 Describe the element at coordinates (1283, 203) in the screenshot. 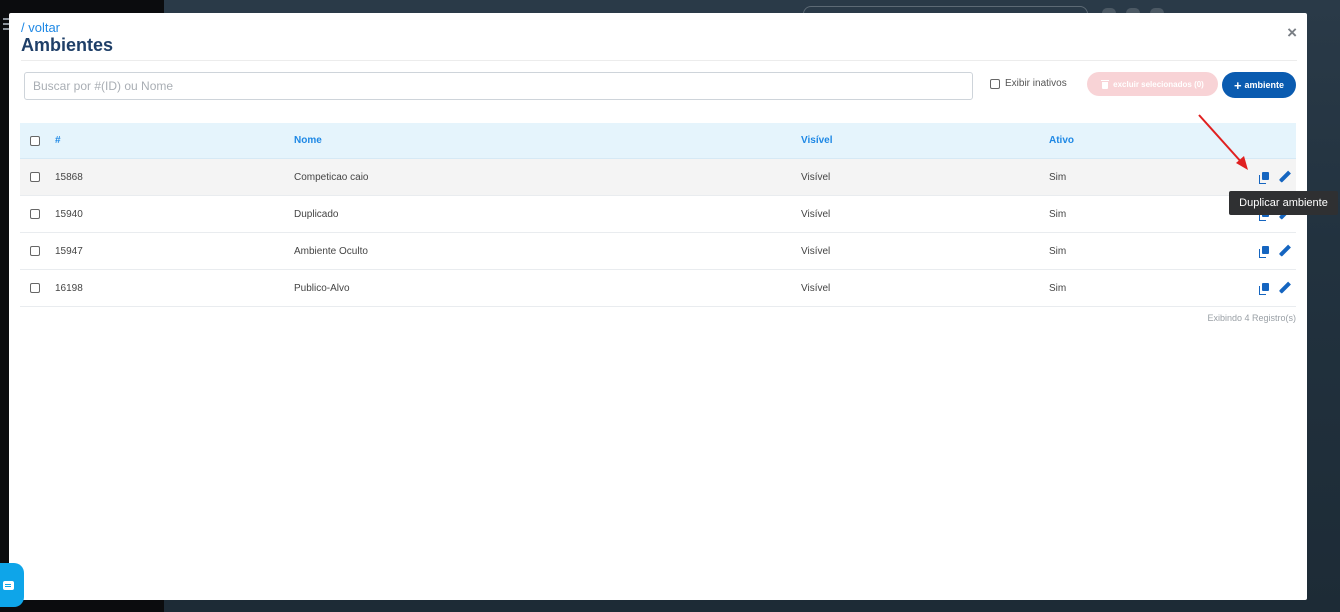

I see `duplicate-tooltip: Duplicar ambiente` at that location.